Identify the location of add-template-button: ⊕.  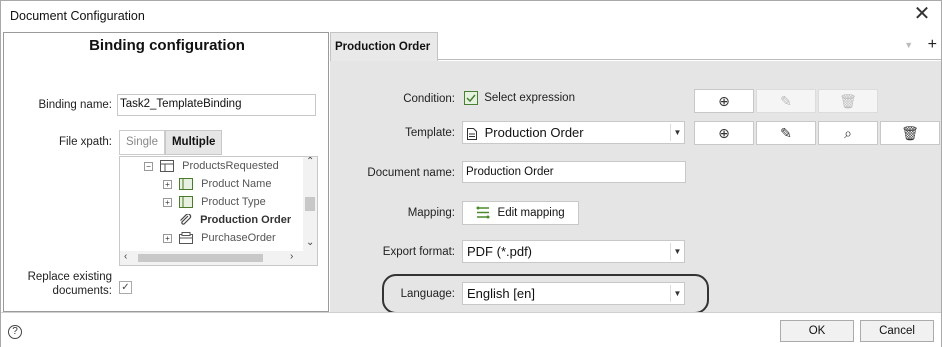
(724, 133).